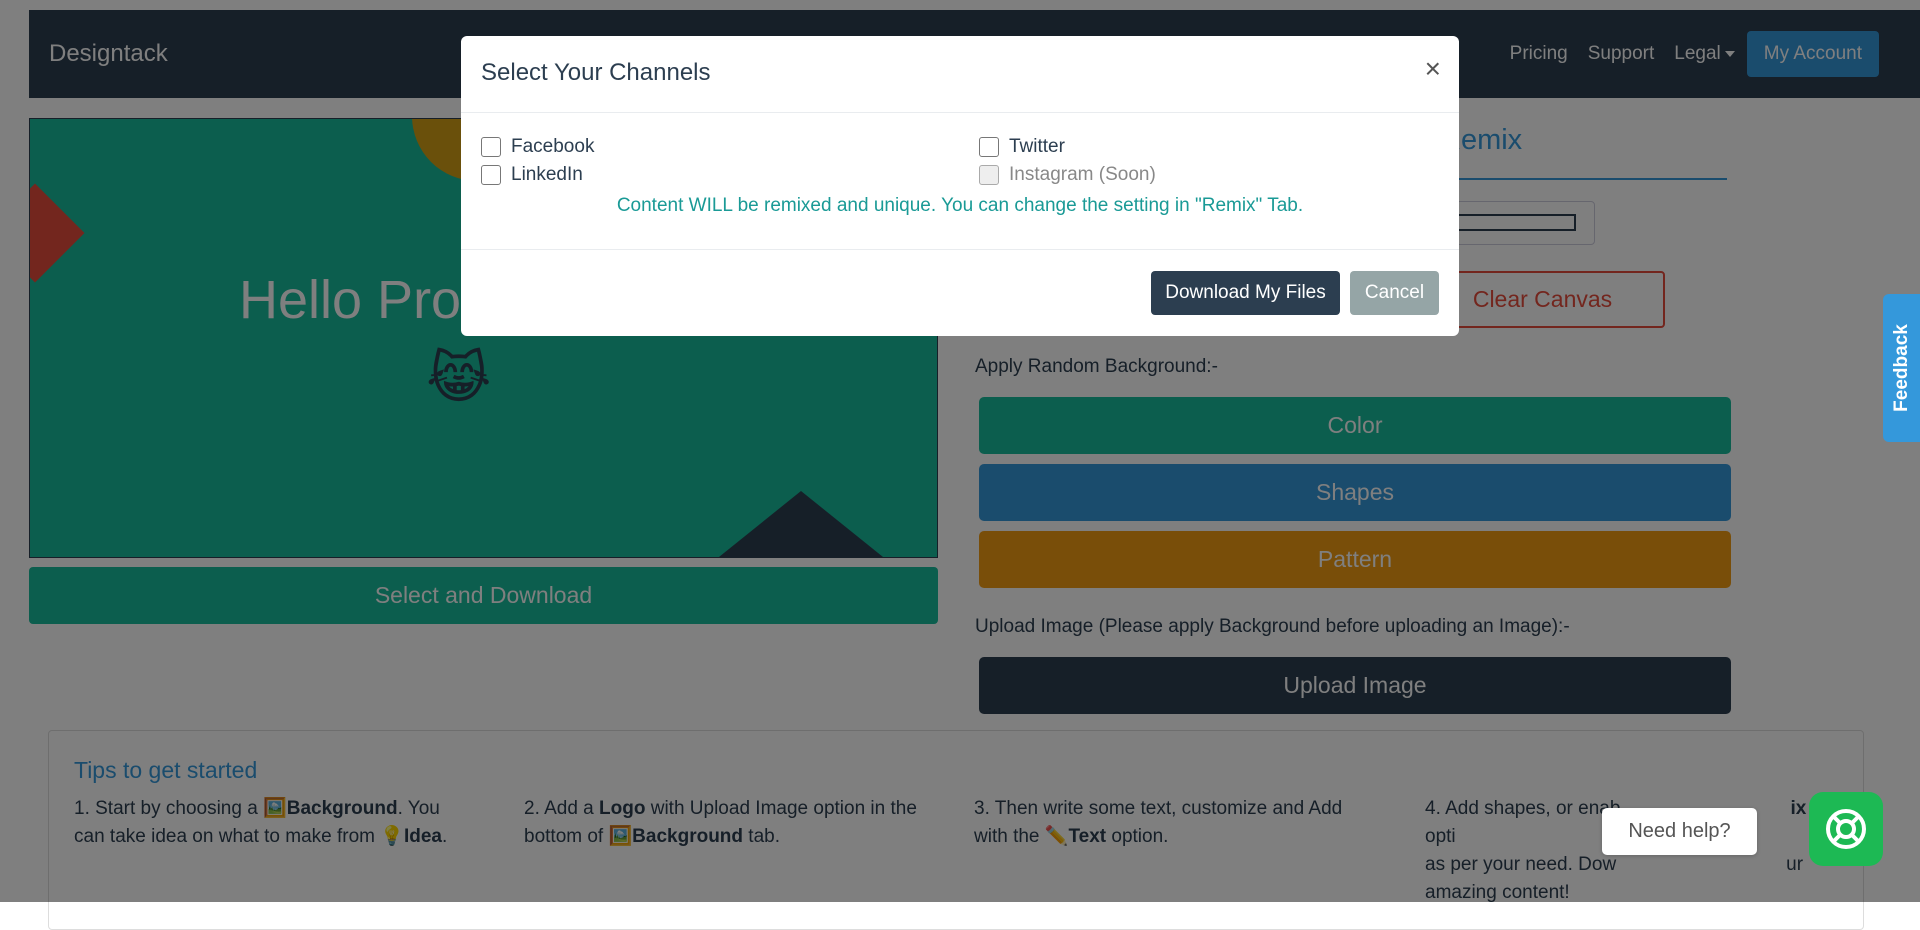 The image size is (1920, 930). I want to click on lifebuoy-icon, so click(1846, 829).